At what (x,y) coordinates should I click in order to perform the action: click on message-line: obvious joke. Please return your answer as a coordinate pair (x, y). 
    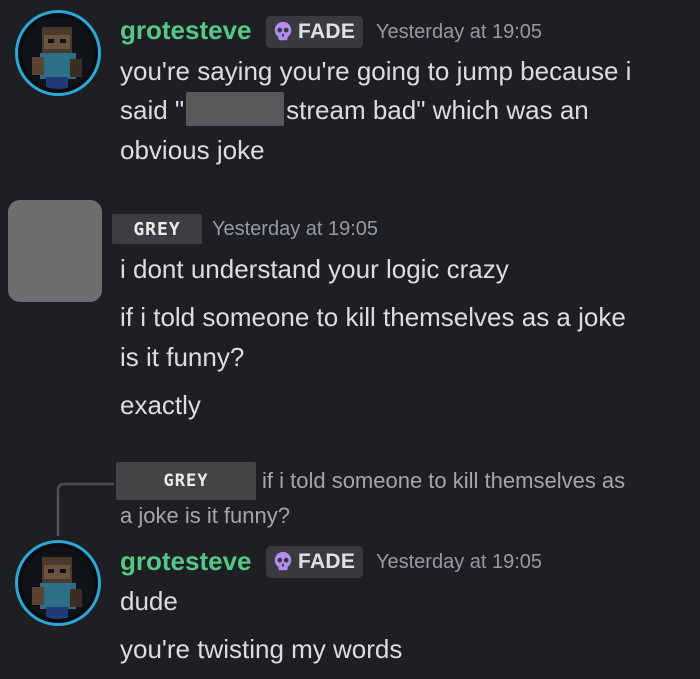
    Looking at the image, I should click on (192, 150).